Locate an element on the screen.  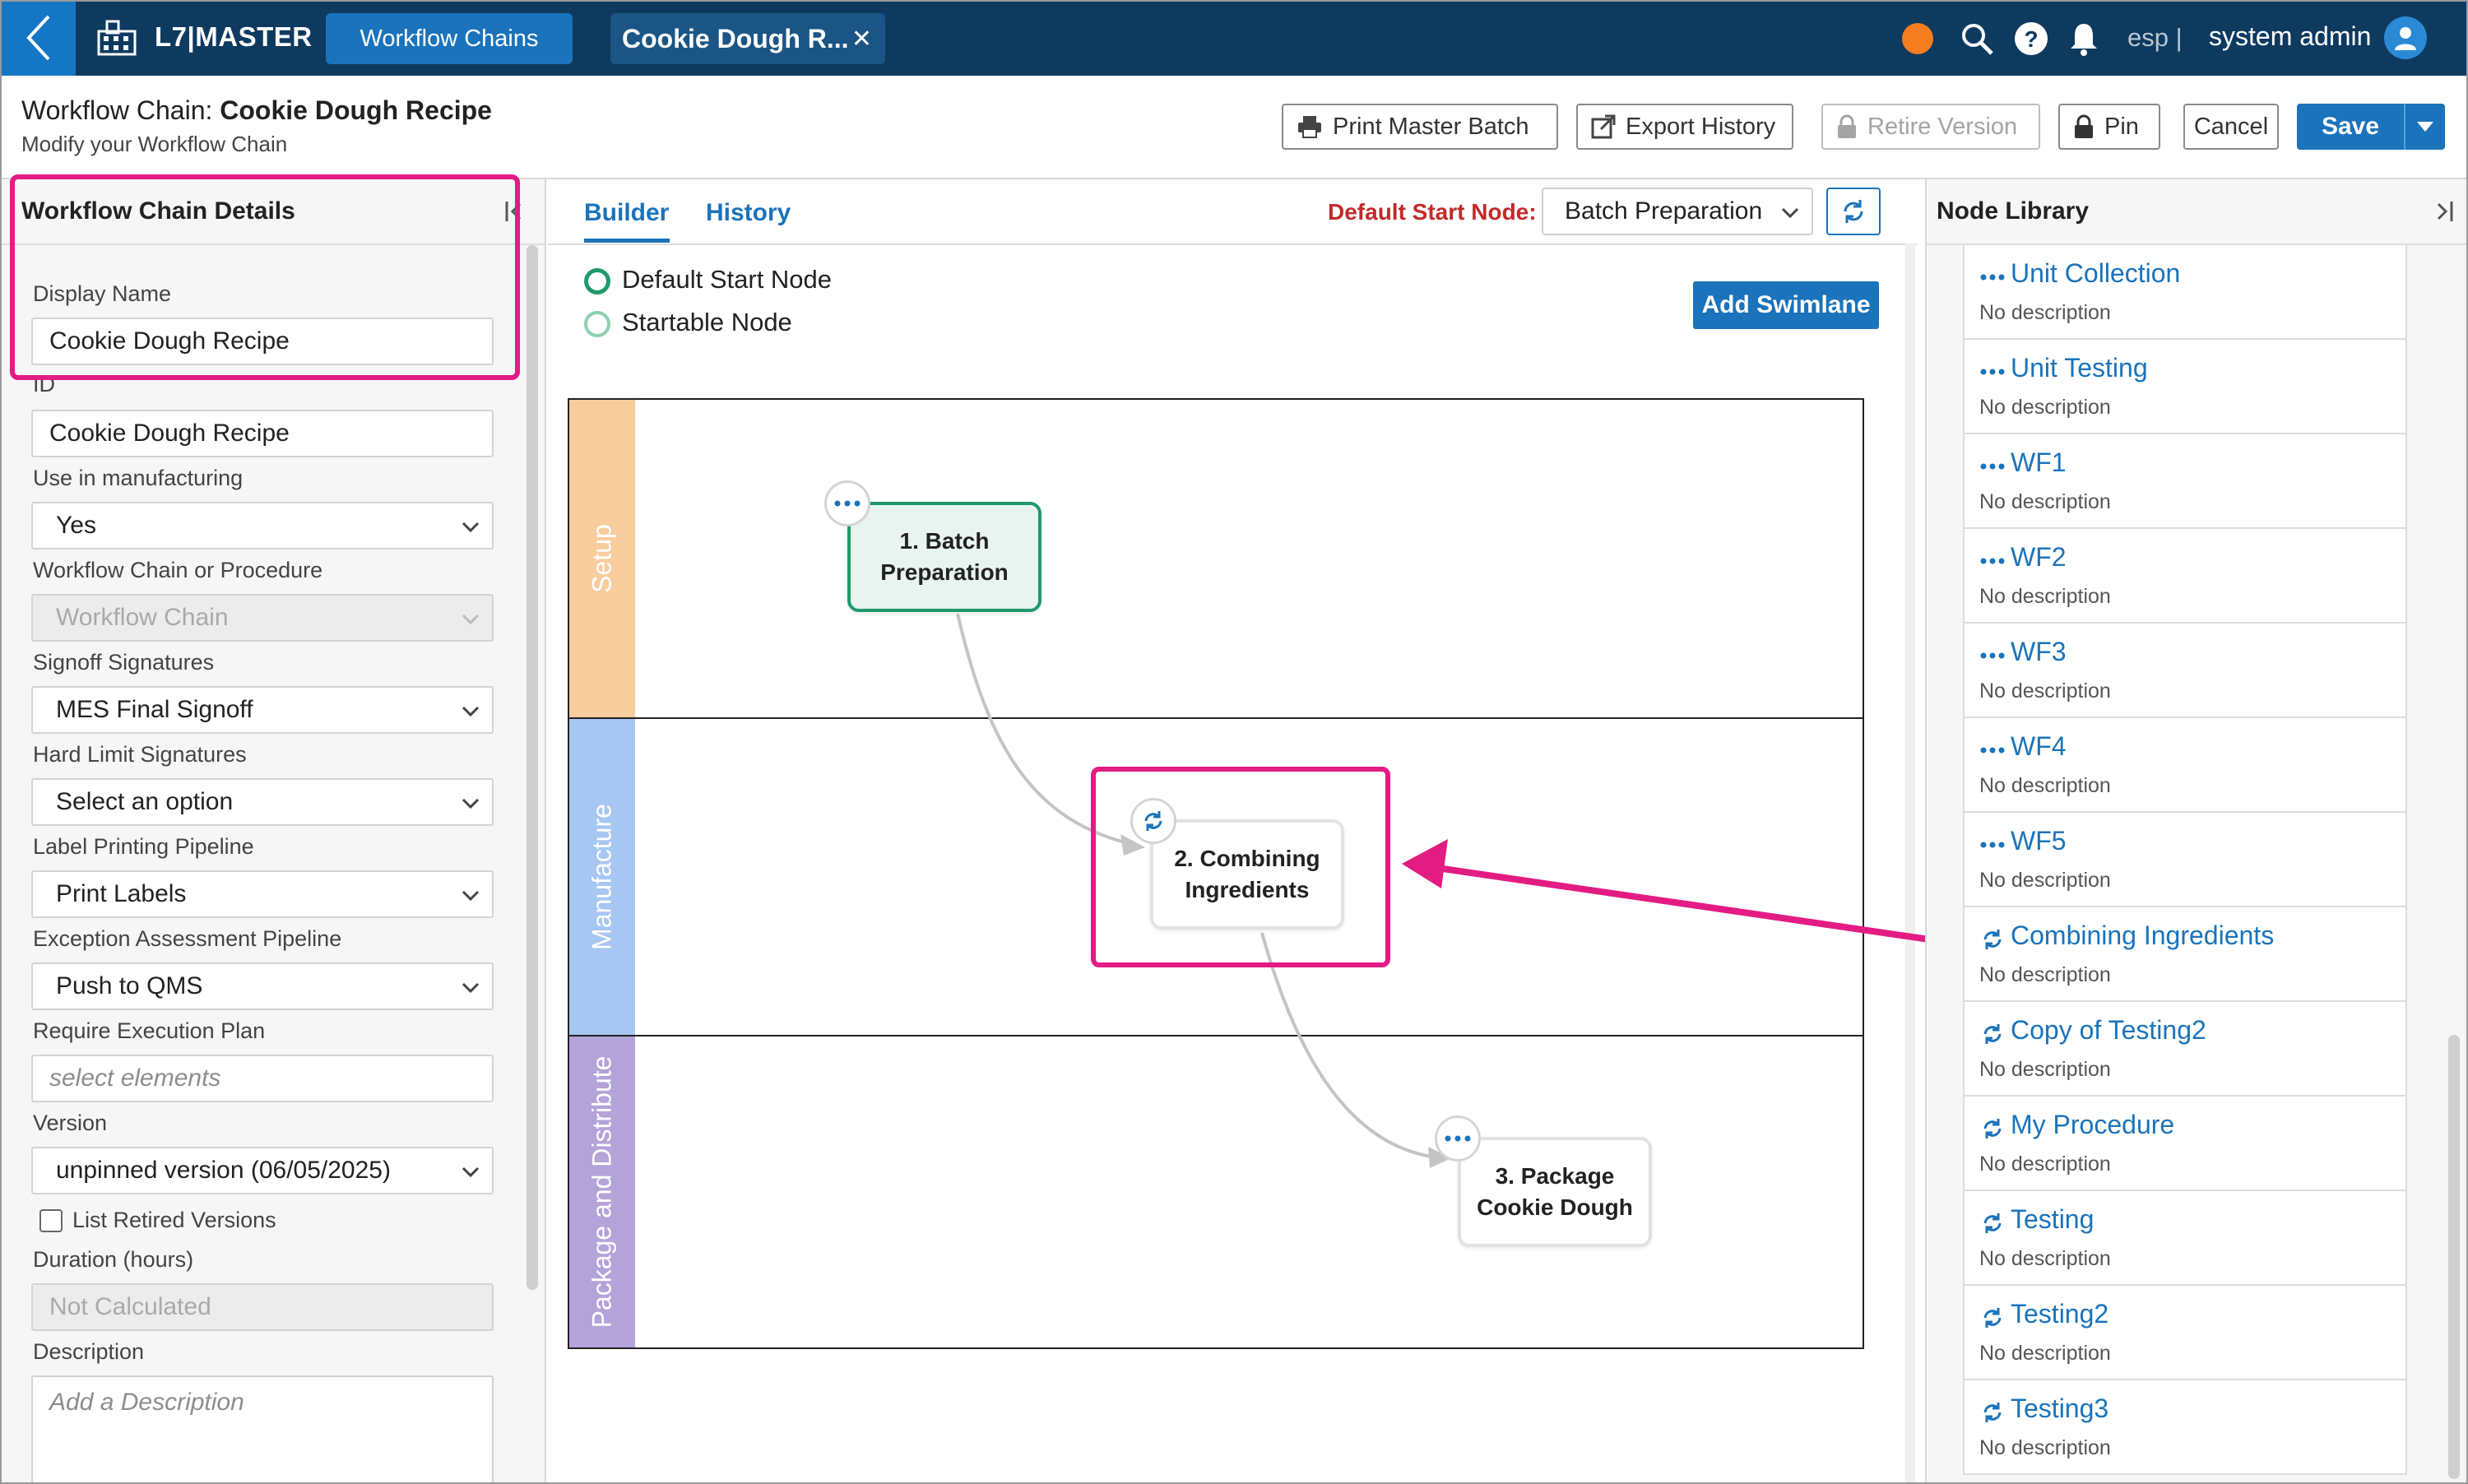
node-batch-preparation: 1. Batch Preparation is located at coordinates (944, 557).